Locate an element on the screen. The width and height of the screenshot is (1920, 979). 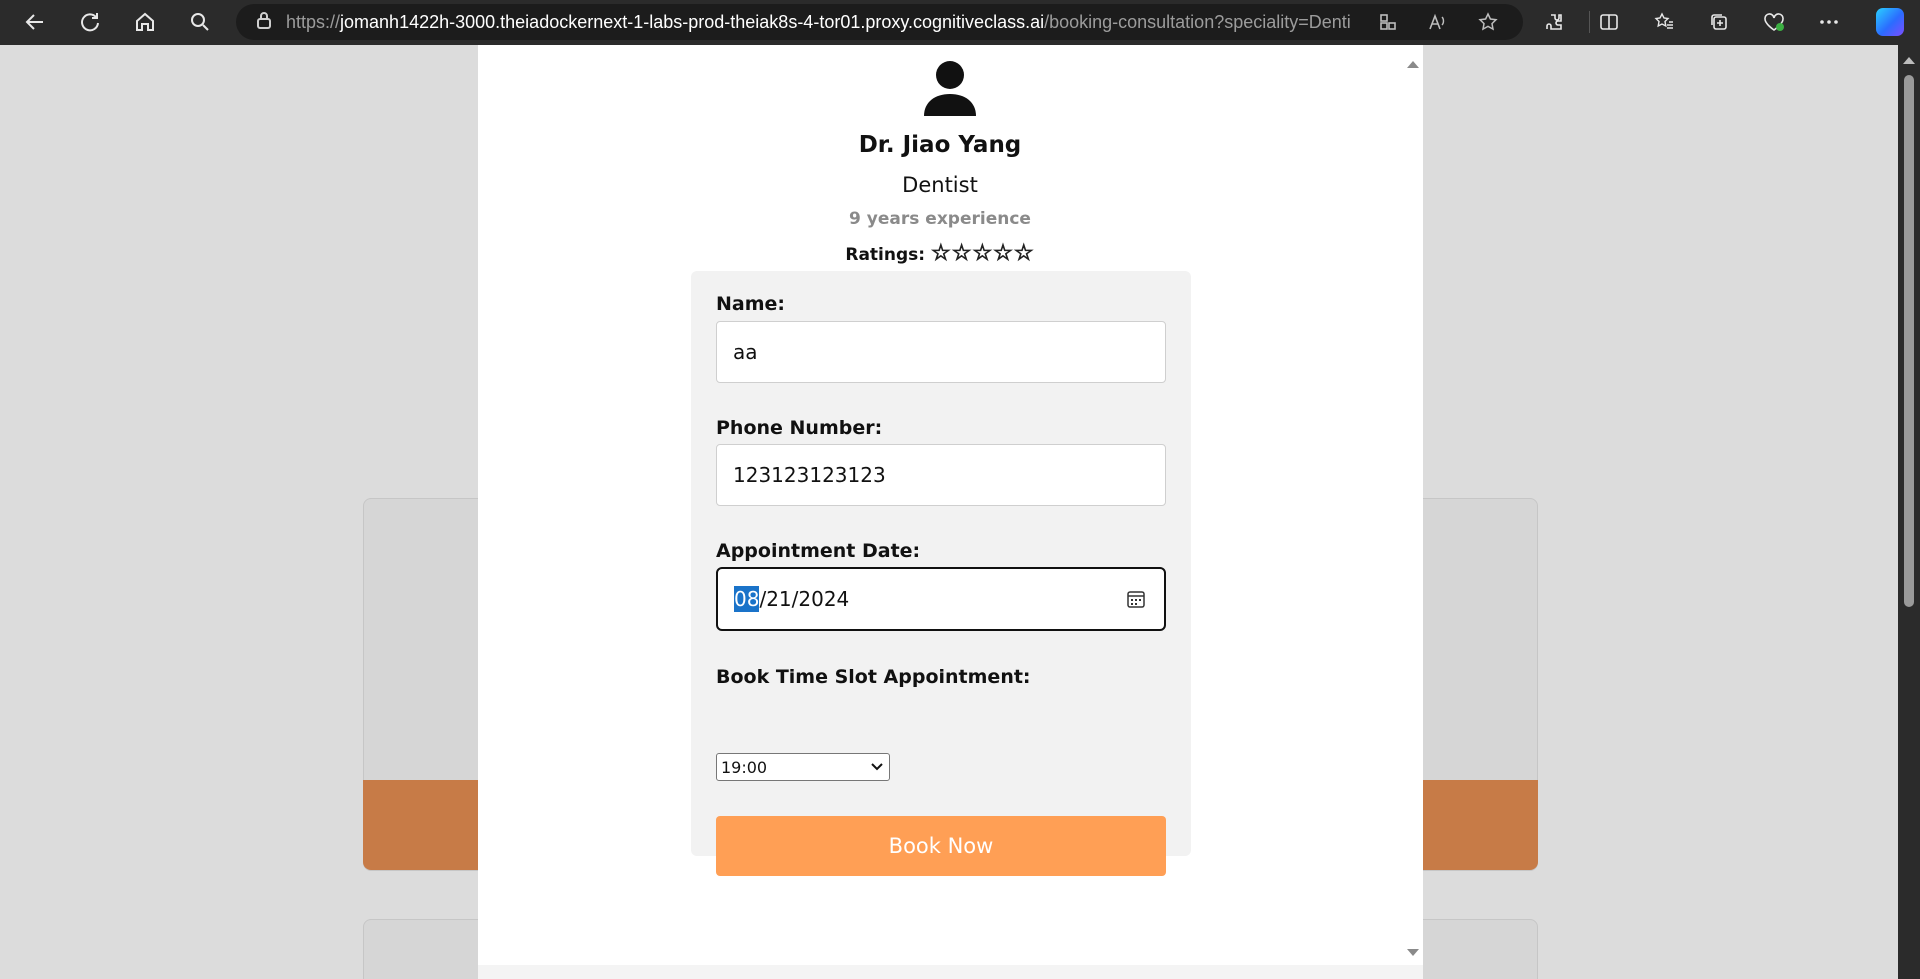
scrollbar-thumb is located at coordinates (1909, 341).